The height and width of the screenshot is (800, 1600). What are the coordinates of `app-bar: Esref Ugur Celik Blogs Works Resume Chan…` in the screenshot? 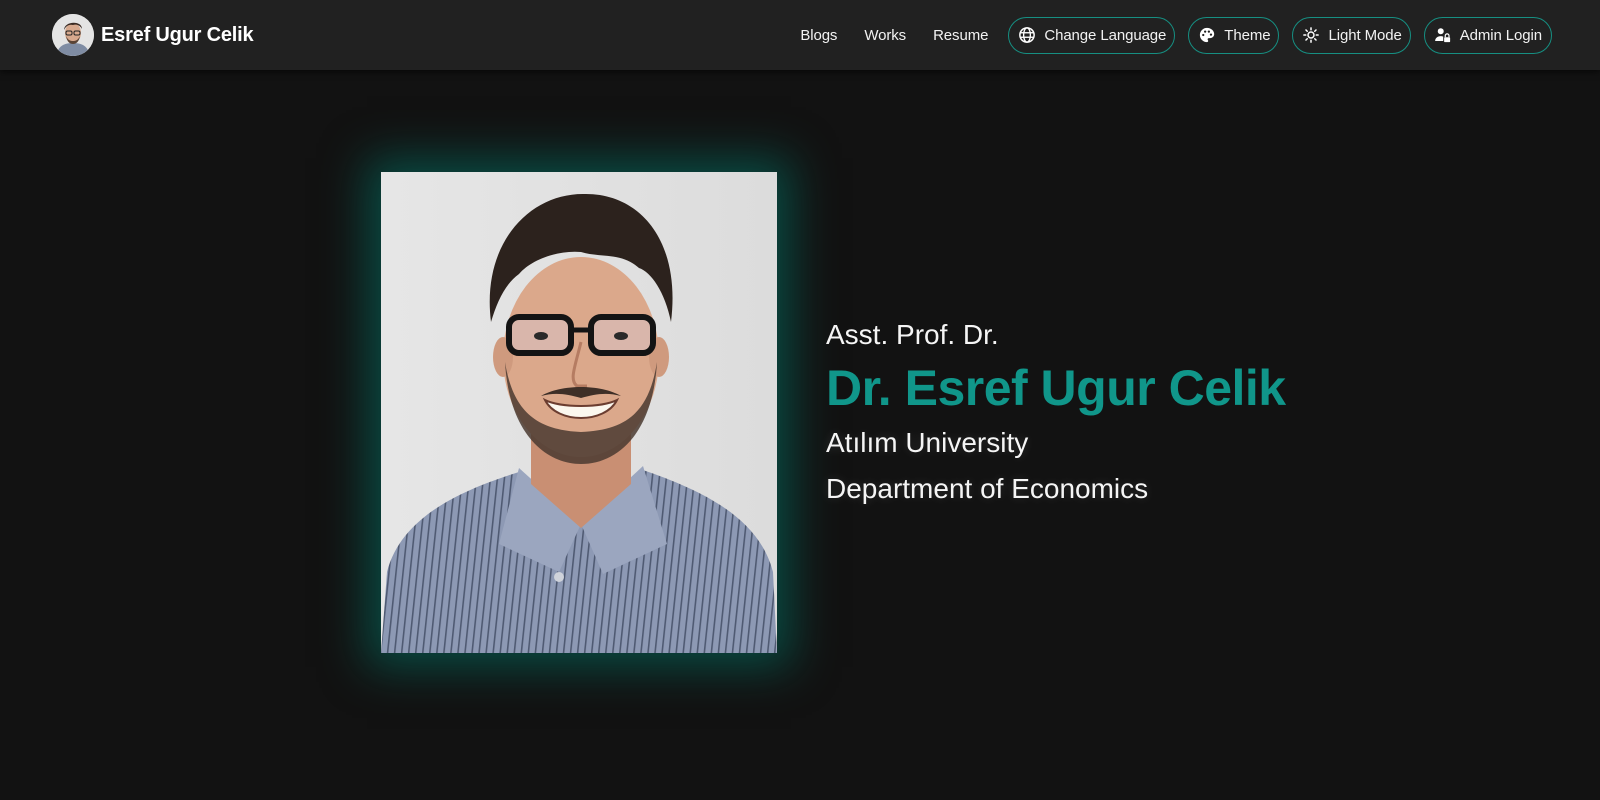 It's located at (800, 35).